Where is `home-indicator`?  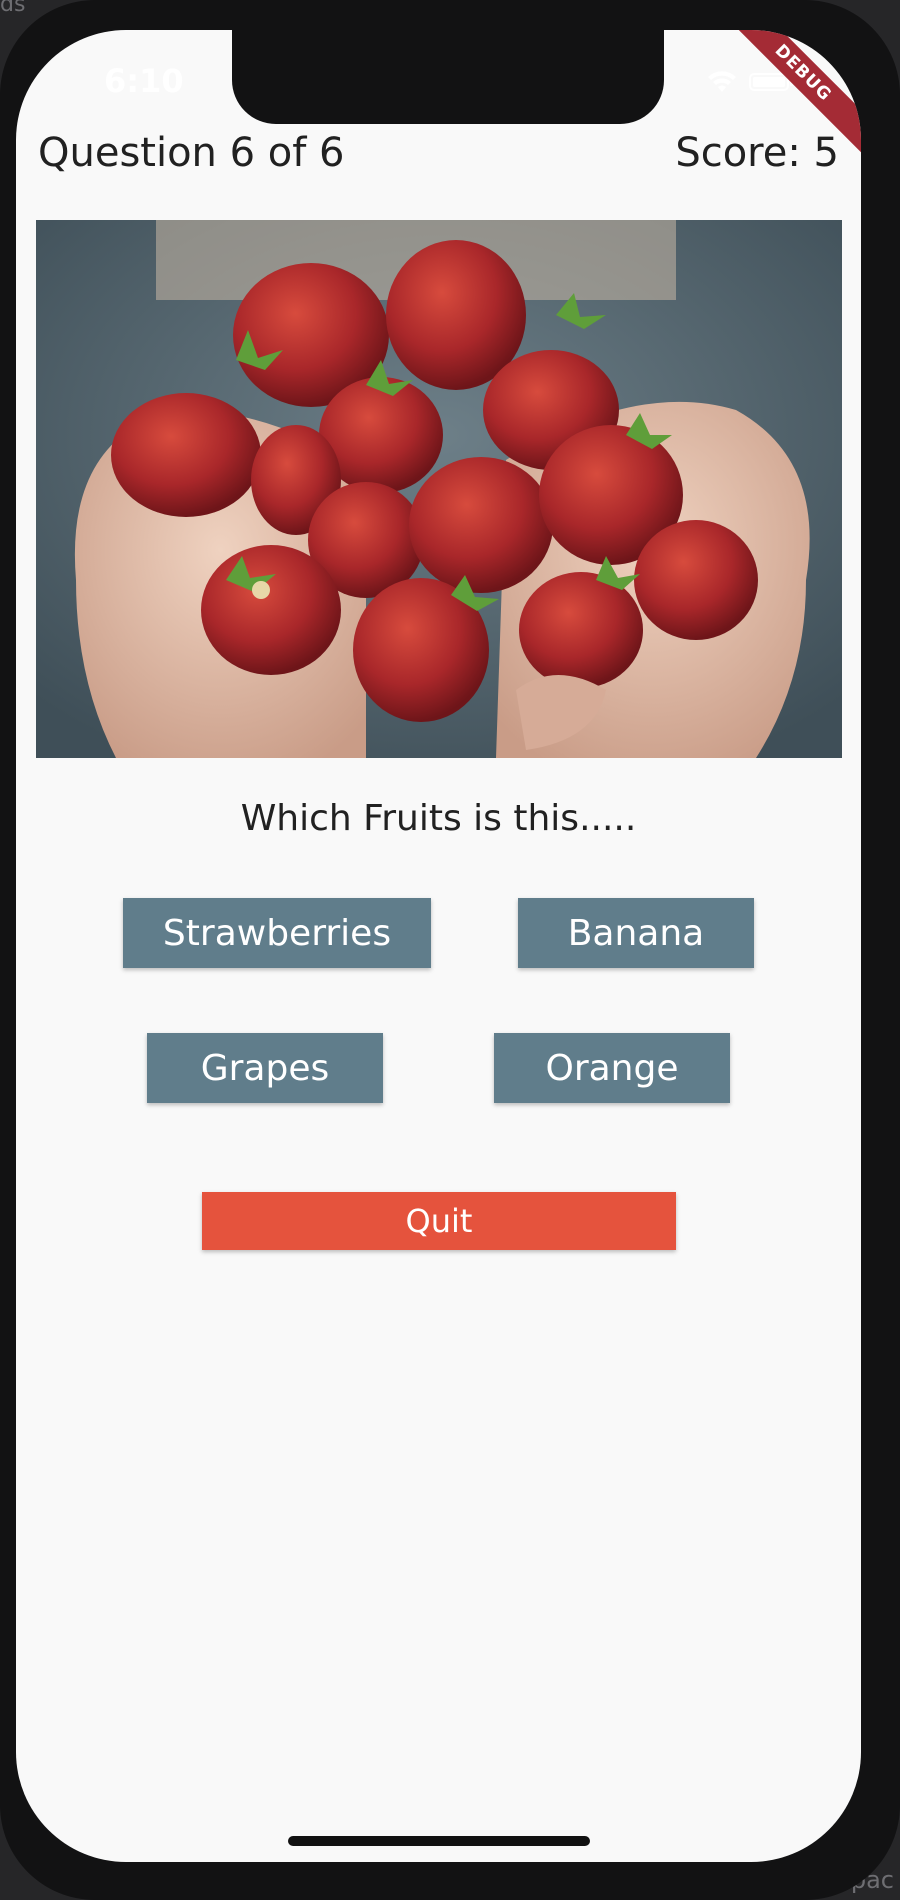 home-indicator is located at coordinates (439, 1841).